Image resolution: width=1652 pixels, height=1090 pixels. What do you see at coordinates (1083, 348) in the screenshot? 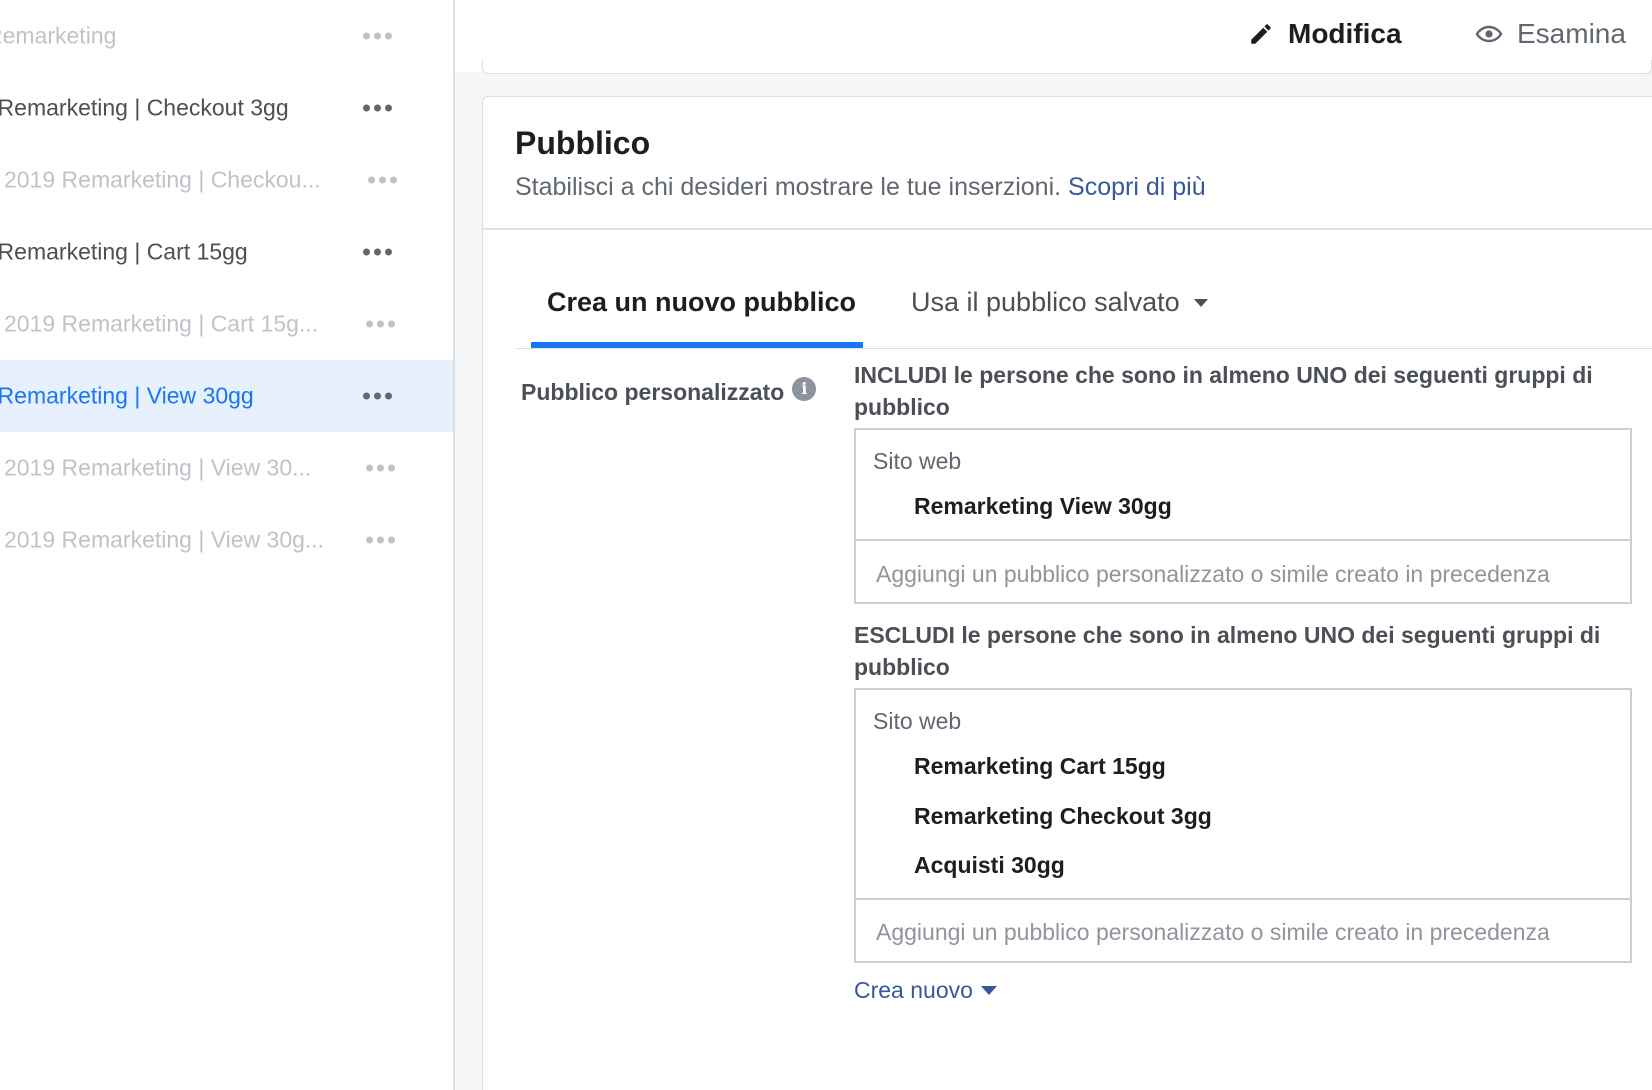
I see `tabs-divider` at bounding box center [1083, 348].